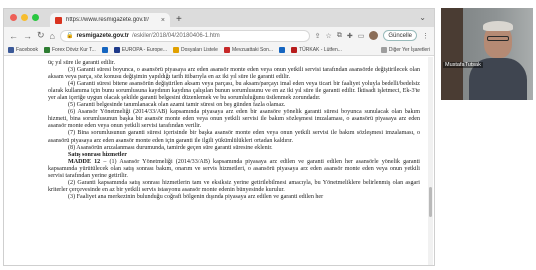  Describe the element at coordinates (82, 63) in the screenshot. I see `doc-paragraph: üç yıl süre ile garanti edilir.` at that location.